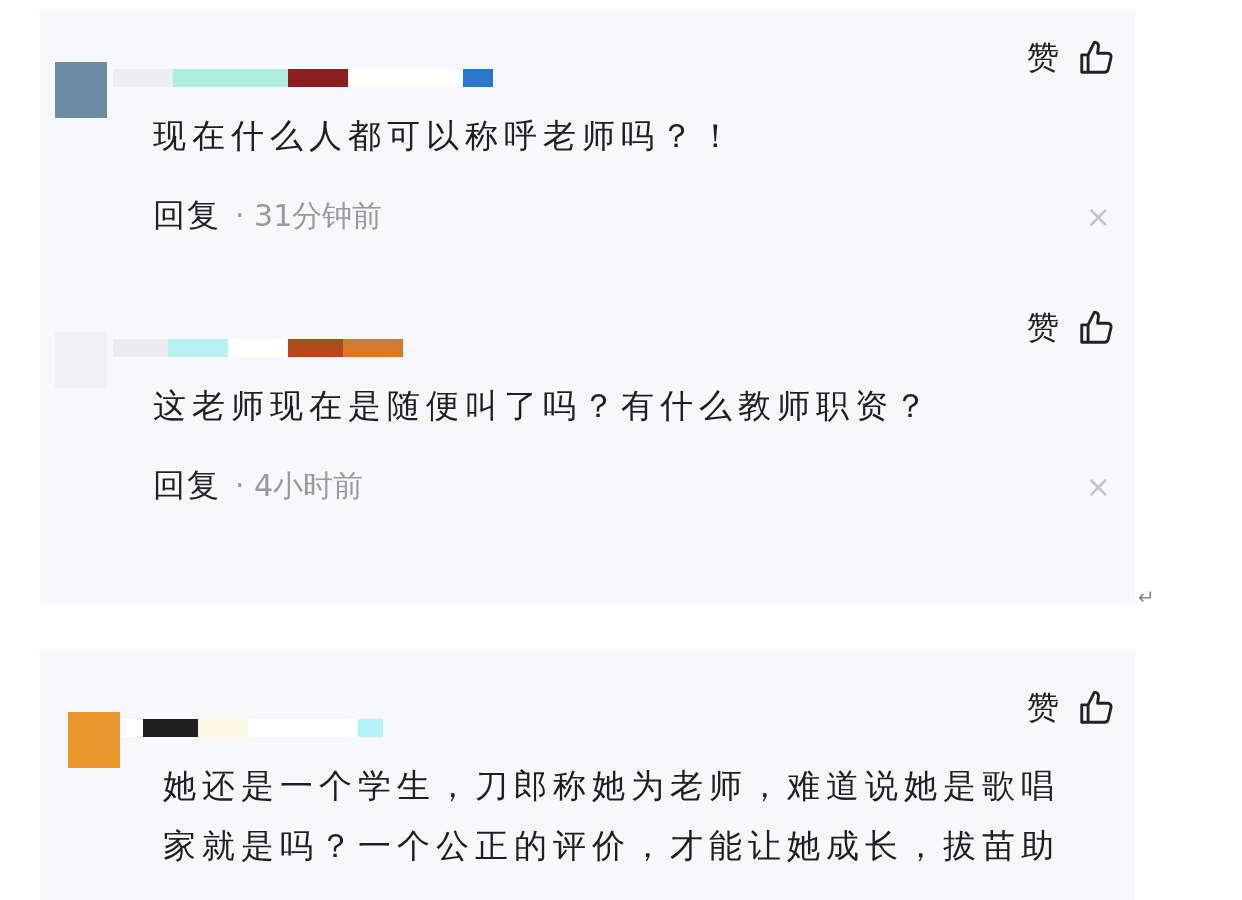 This screenshot has height=900, width=1242. What do you see at coordinates (543, 406) in the screenshot?
I see `comment-text: 这老师现在是随便叫了吗？有什么教师职资？` at bounding box center [543, 406].